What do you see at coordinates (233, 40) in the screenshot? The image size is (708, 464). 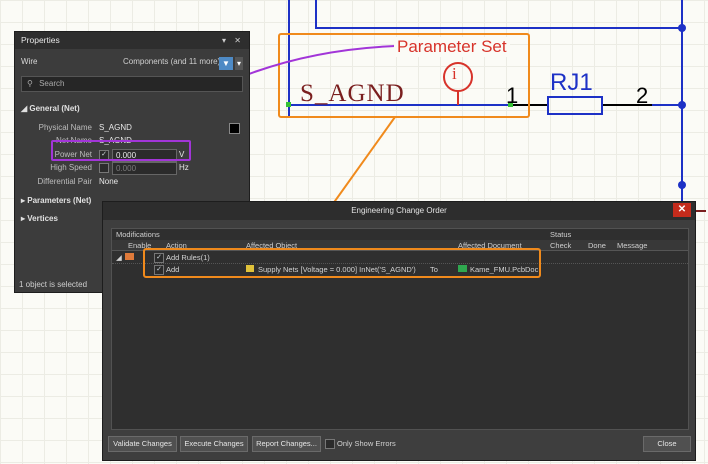 I see `panel-window-buttons: ▾ ✕` at bounding box center [233, 40].